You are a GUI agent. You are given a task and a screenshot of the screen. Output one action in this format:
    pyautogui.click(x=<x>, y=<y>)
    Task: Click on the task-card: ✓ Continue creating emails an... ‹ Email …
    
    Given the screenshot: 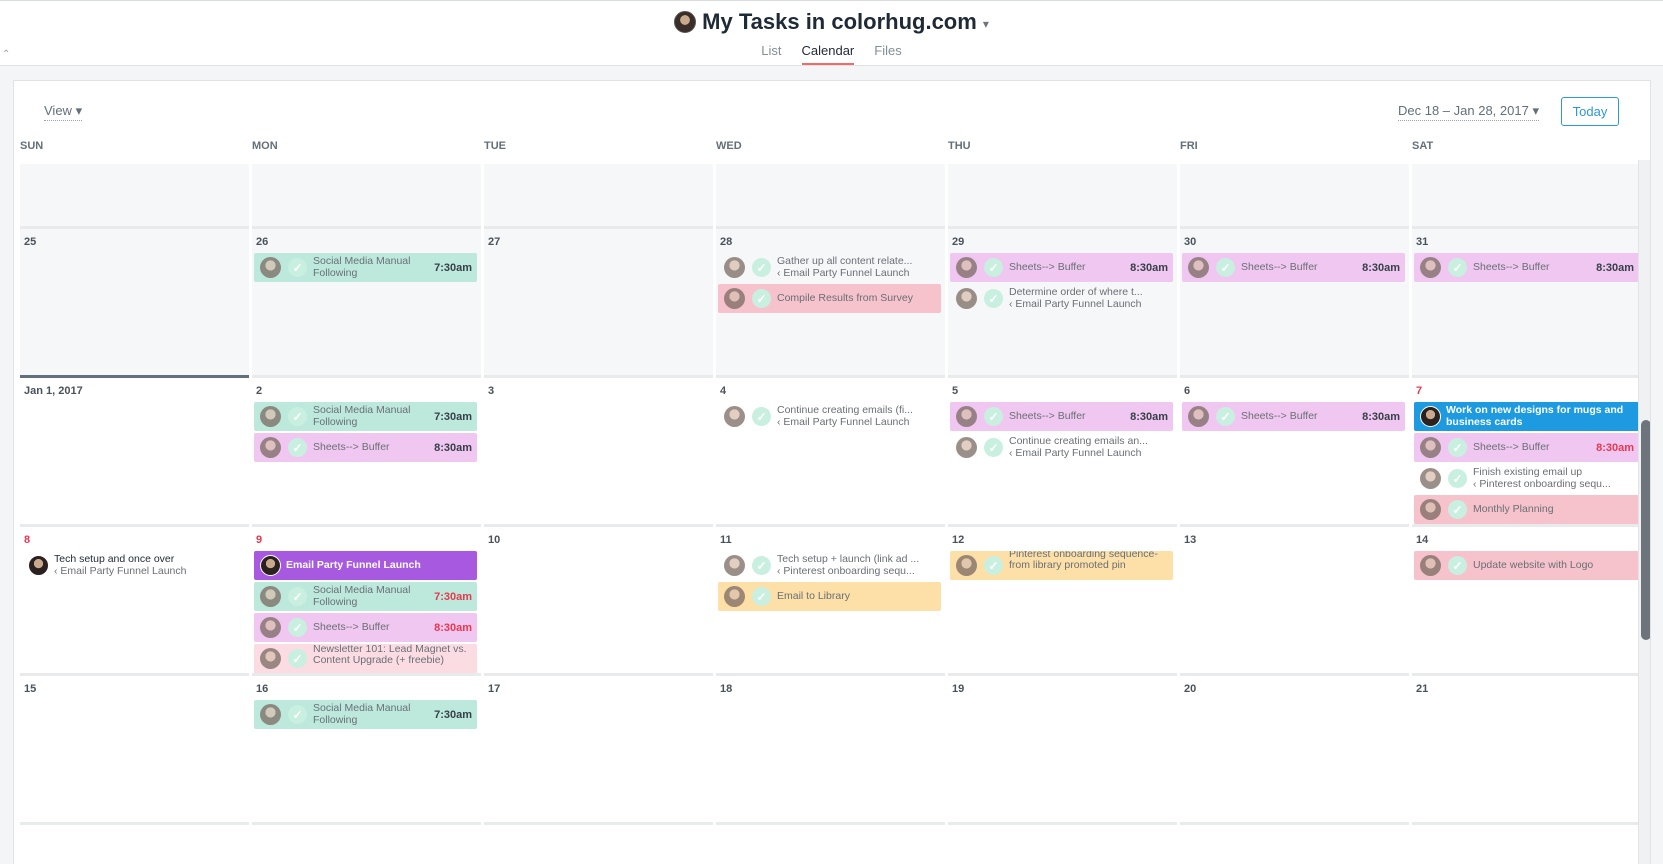 What is the action you would take?
    pyautogui.click(x=1061, y=447)
    